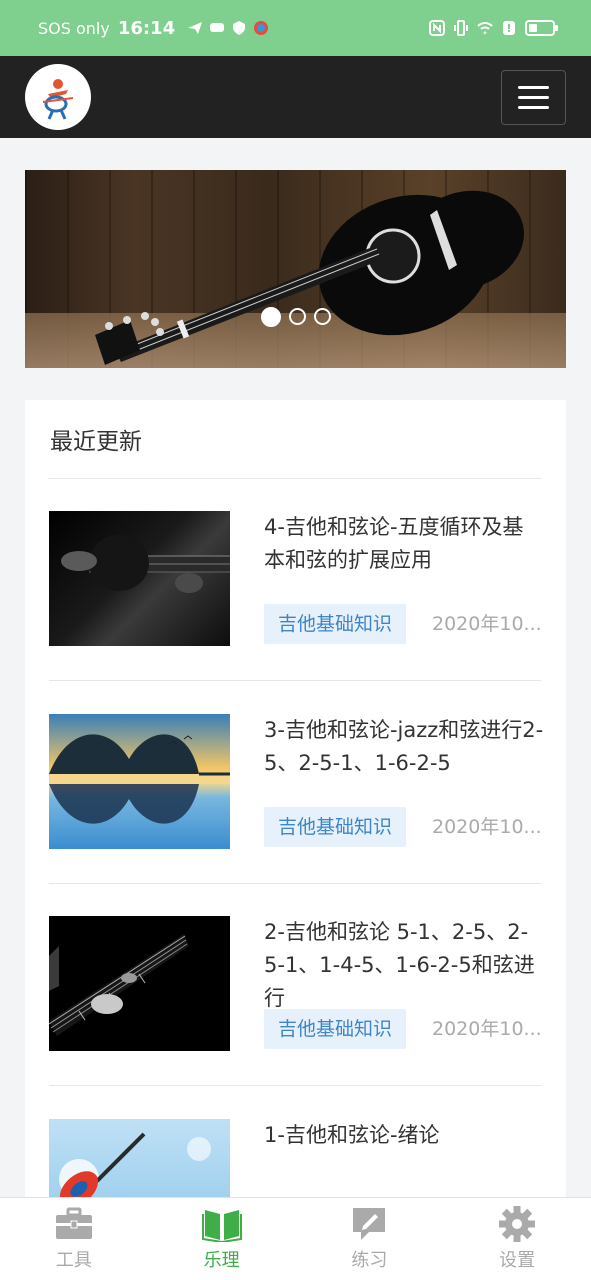  I want to click on nfc-icon, so click(437, 28).